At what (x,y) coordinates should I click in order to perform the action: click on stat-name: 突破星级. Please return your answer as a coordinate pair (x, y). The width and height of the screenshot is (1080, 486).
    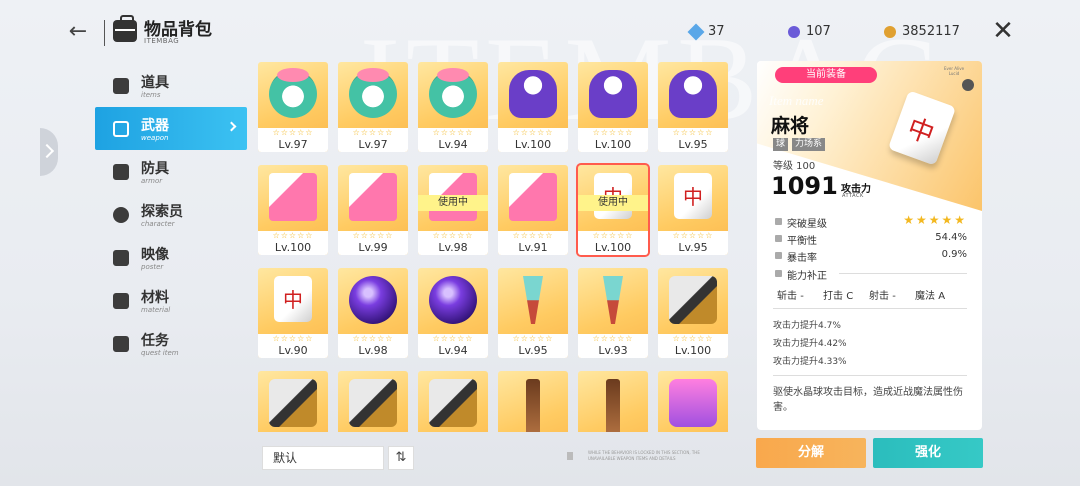
    Looking at the image, I should click on (807, 224).